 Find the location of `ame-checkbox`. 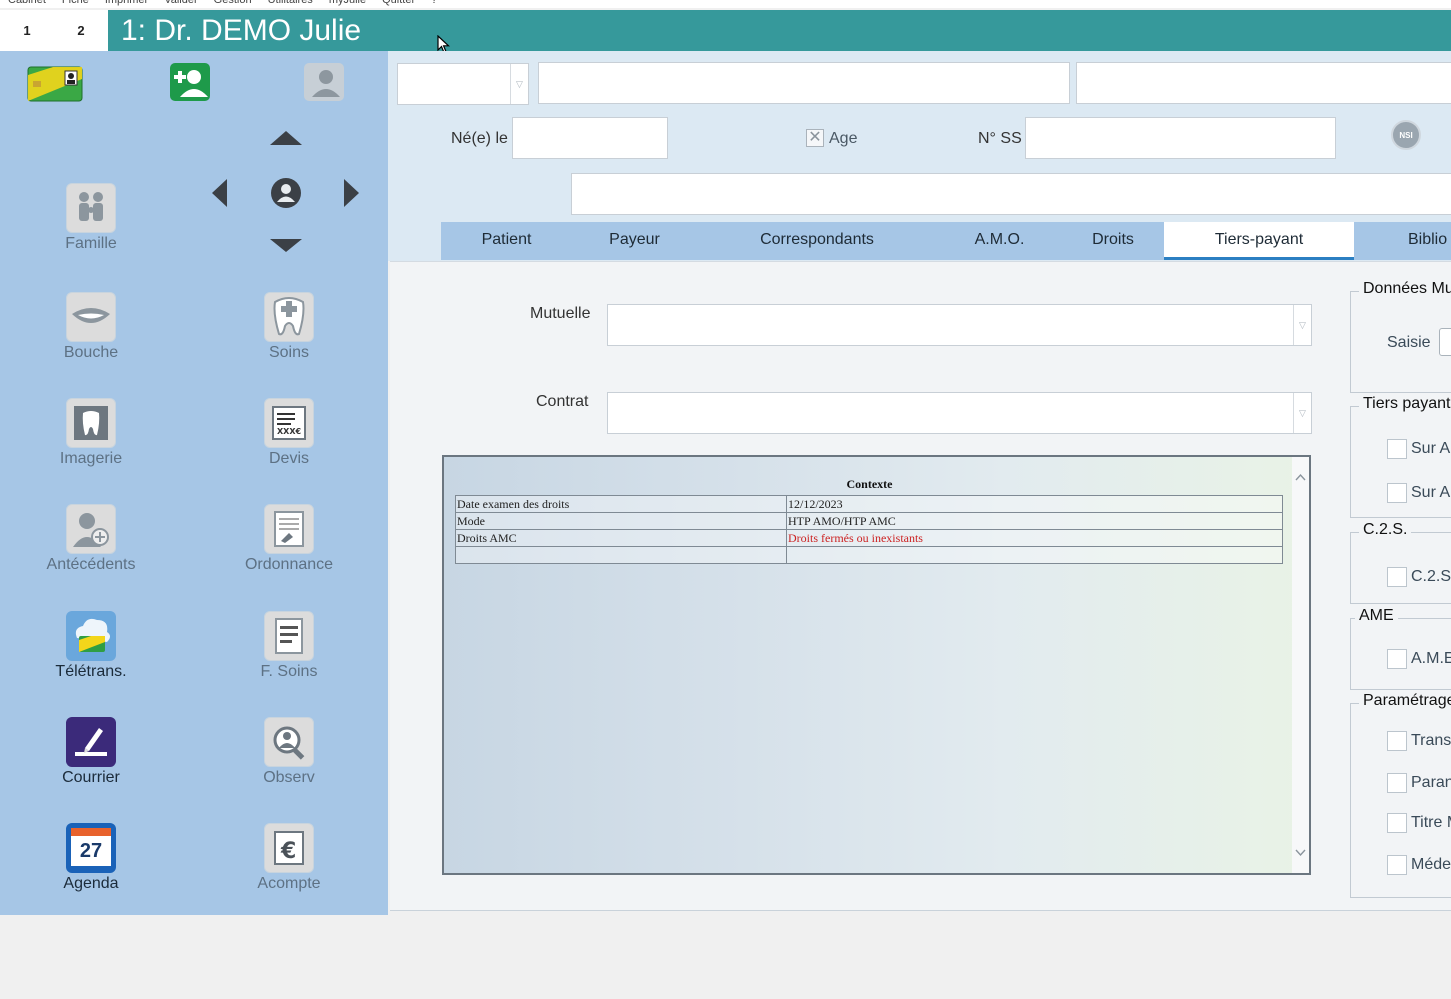

ame-checkbox is located at coordinates (1397, 659).